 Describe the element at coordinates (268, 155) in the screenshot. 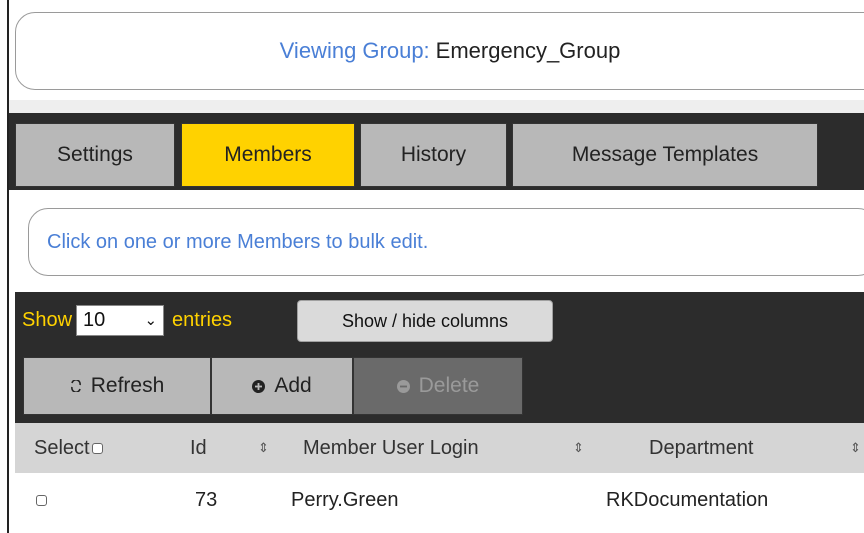

I see `tab-members: Members` at that location.